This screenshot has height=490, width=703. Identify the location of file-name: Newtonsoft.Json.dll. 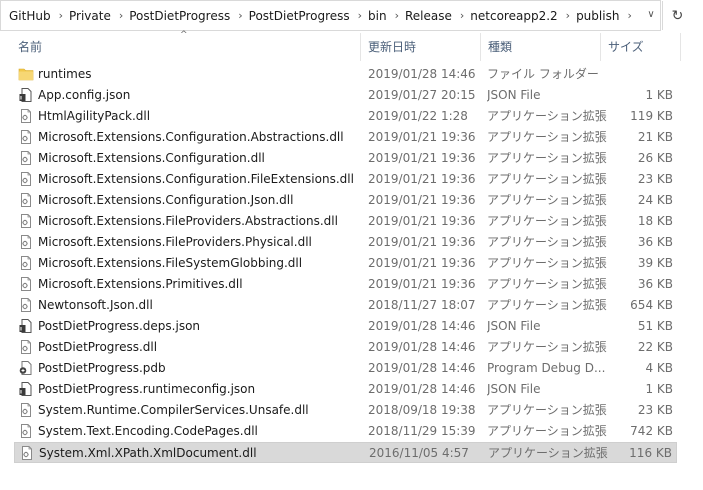
(95, 305).